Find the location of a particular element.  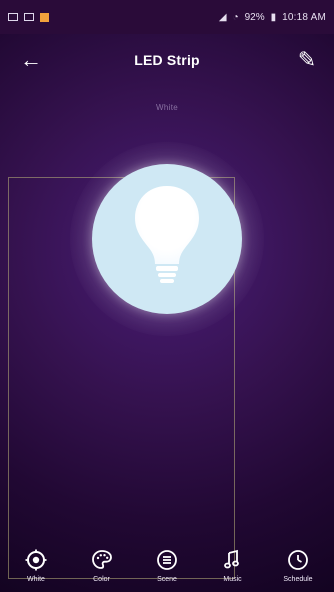

clock-icon is located at coordinates (298, 560).